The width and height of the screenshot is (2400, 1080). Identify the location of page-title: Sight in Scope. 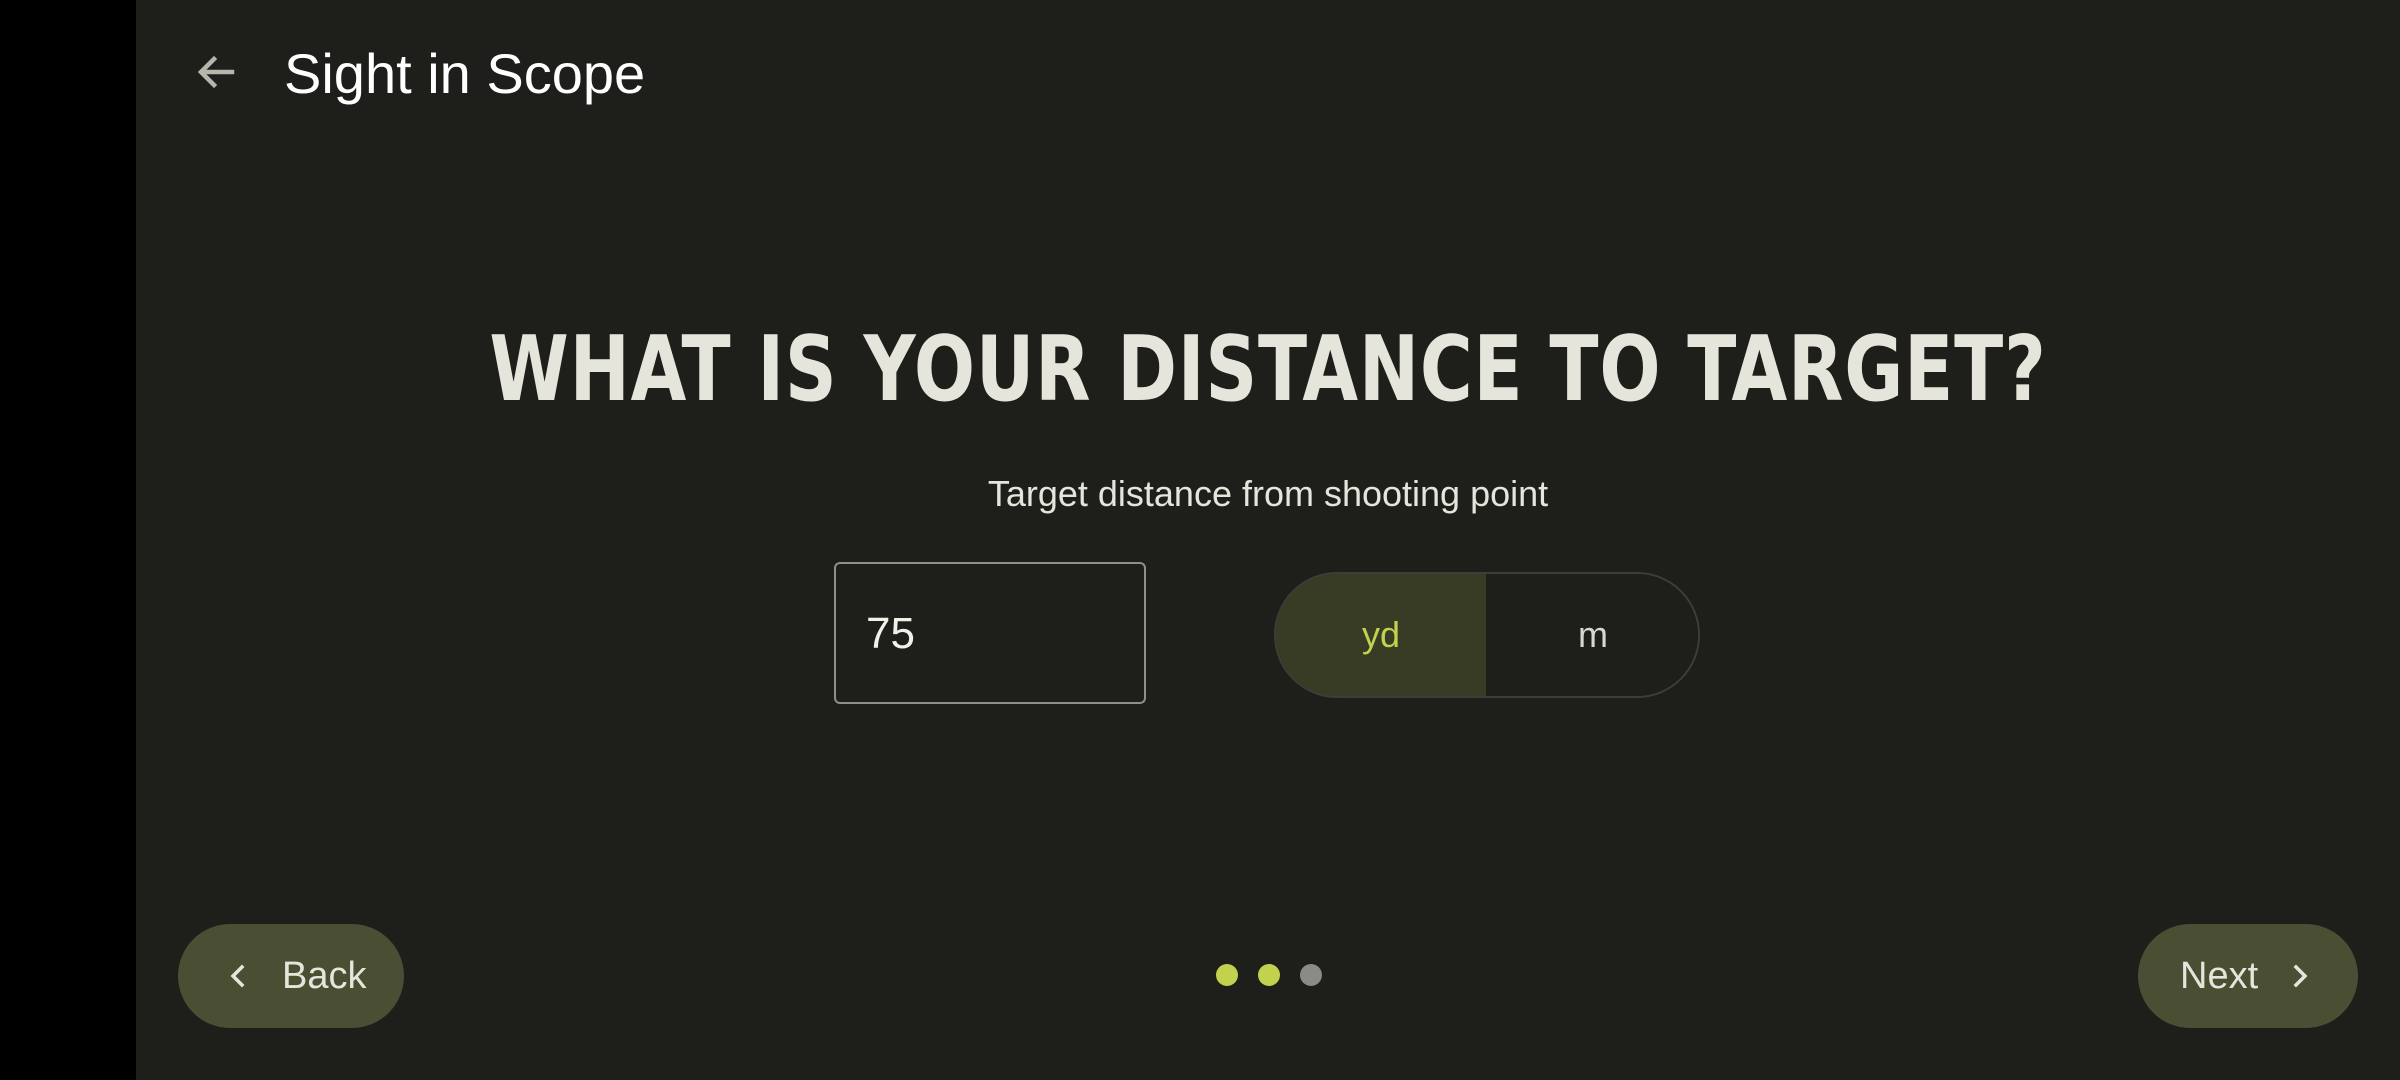
(465, 73).